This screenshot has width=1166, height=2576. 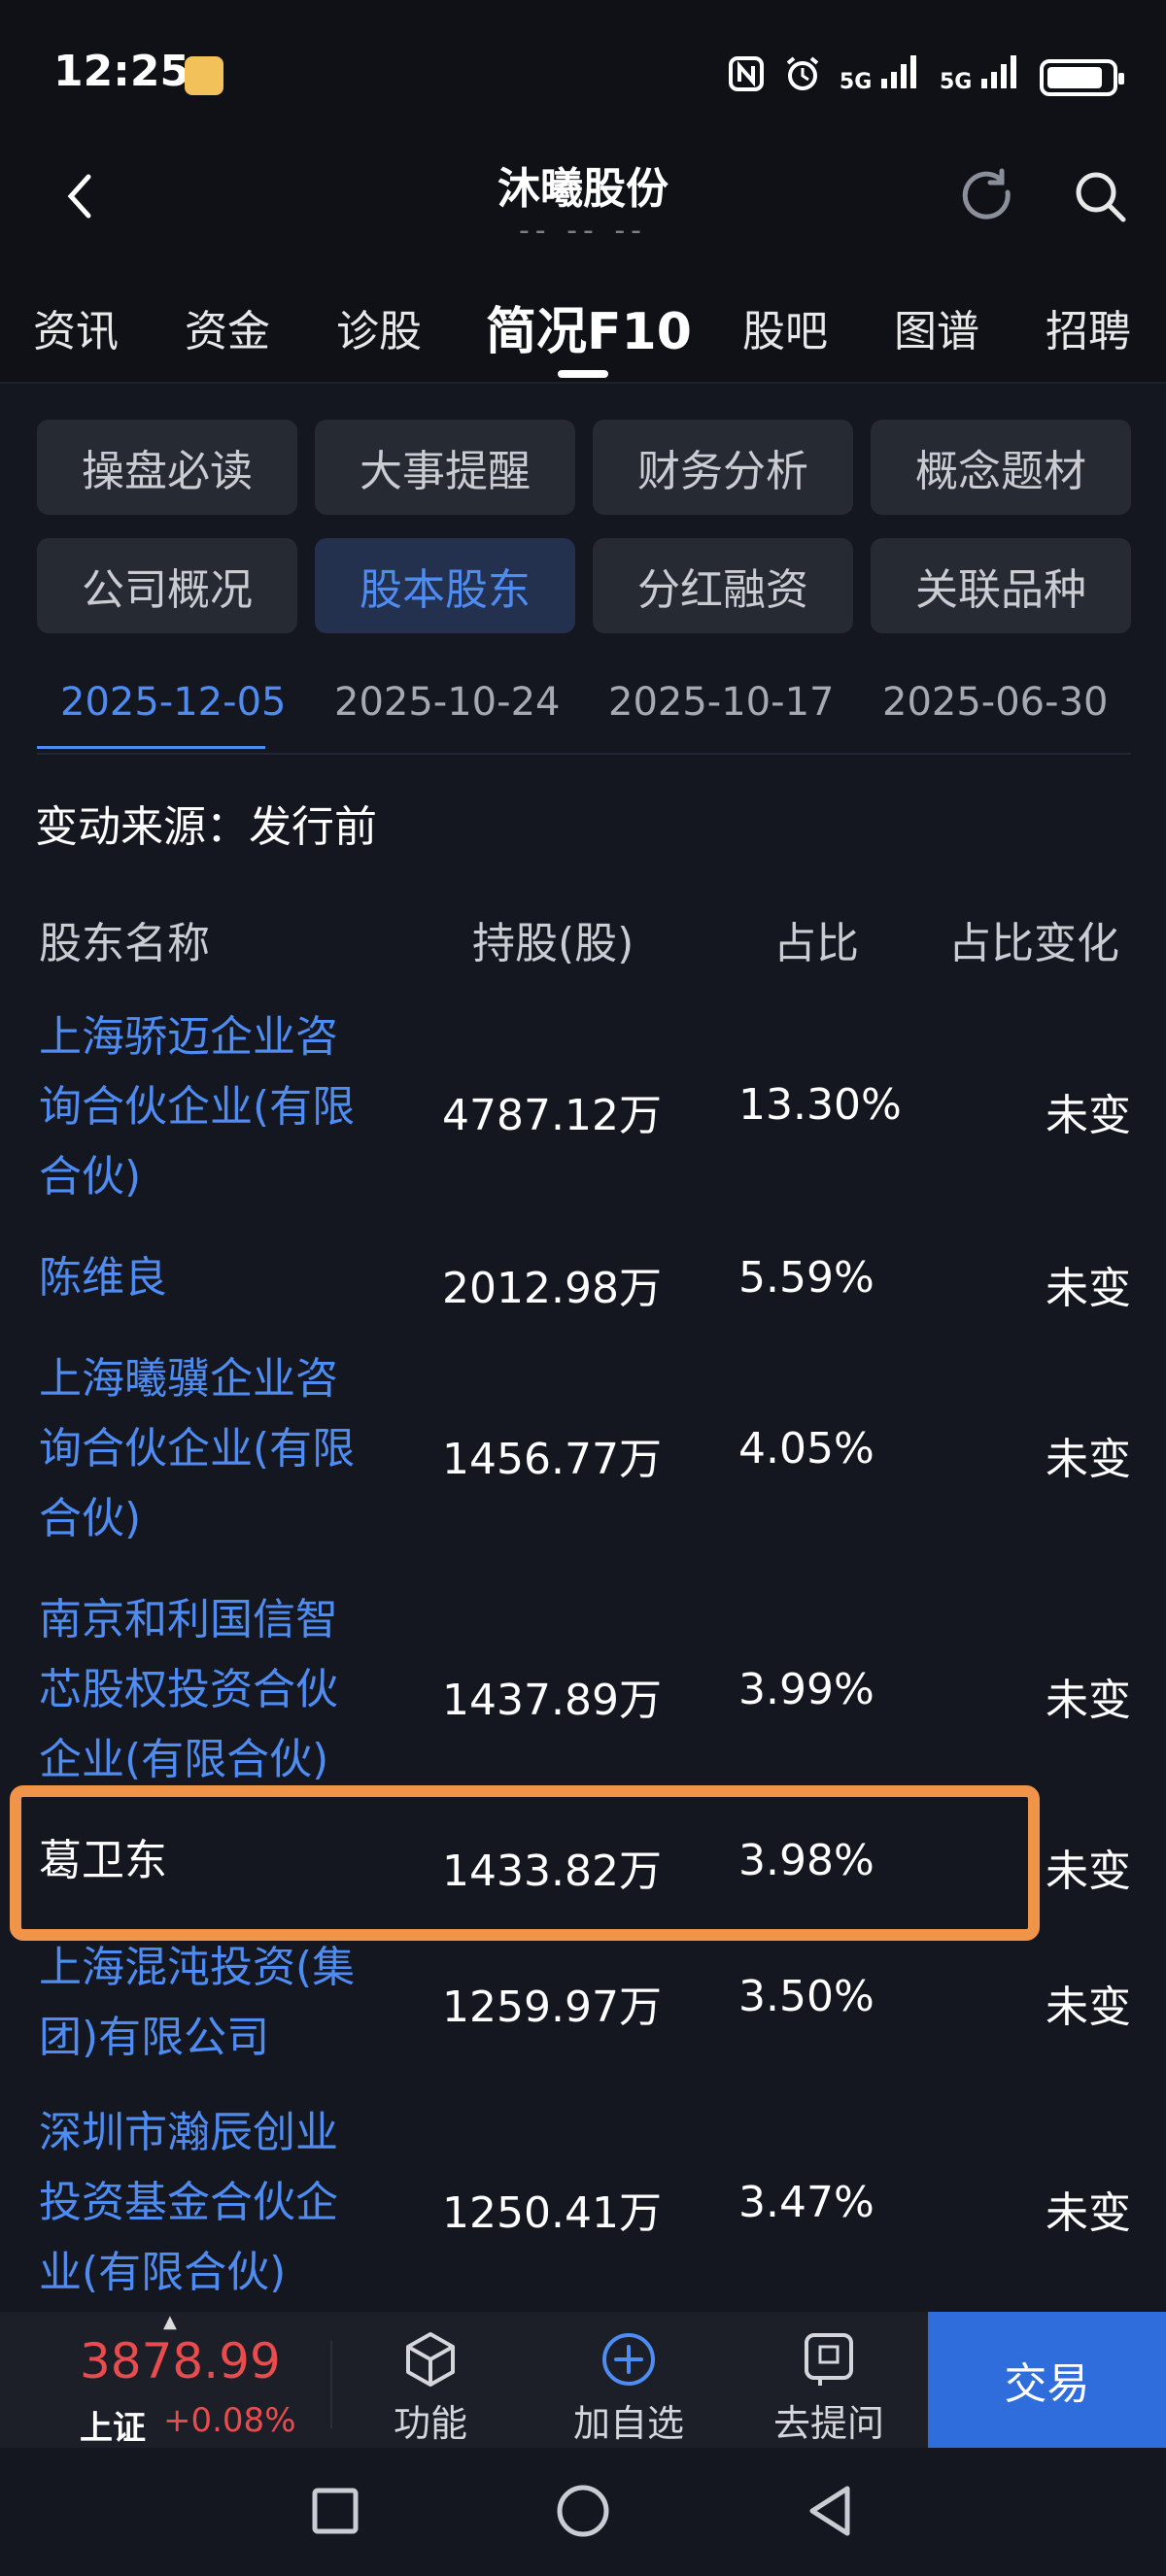 I want to click on chip-related-products: 关联品种, so click(x=1001, y=585).